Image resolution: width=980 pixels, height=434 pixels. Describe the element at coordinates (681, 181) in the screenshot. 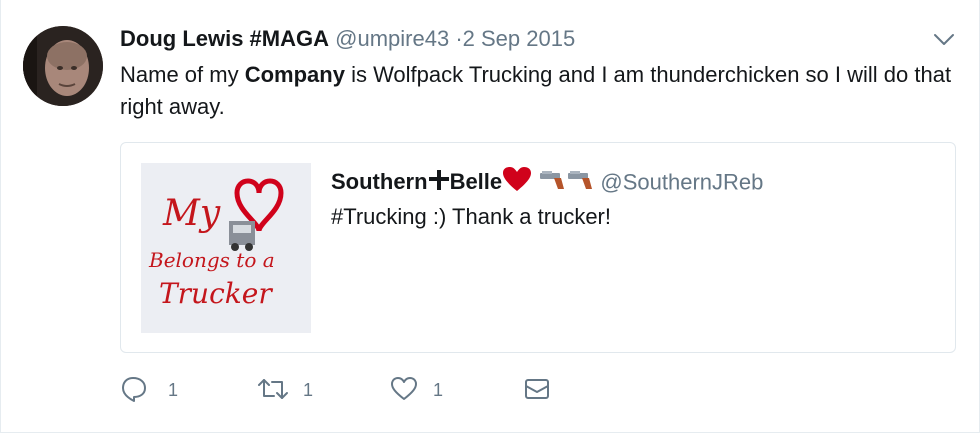

I see `quoted-author-handle: @SouthernJReb` at that location.